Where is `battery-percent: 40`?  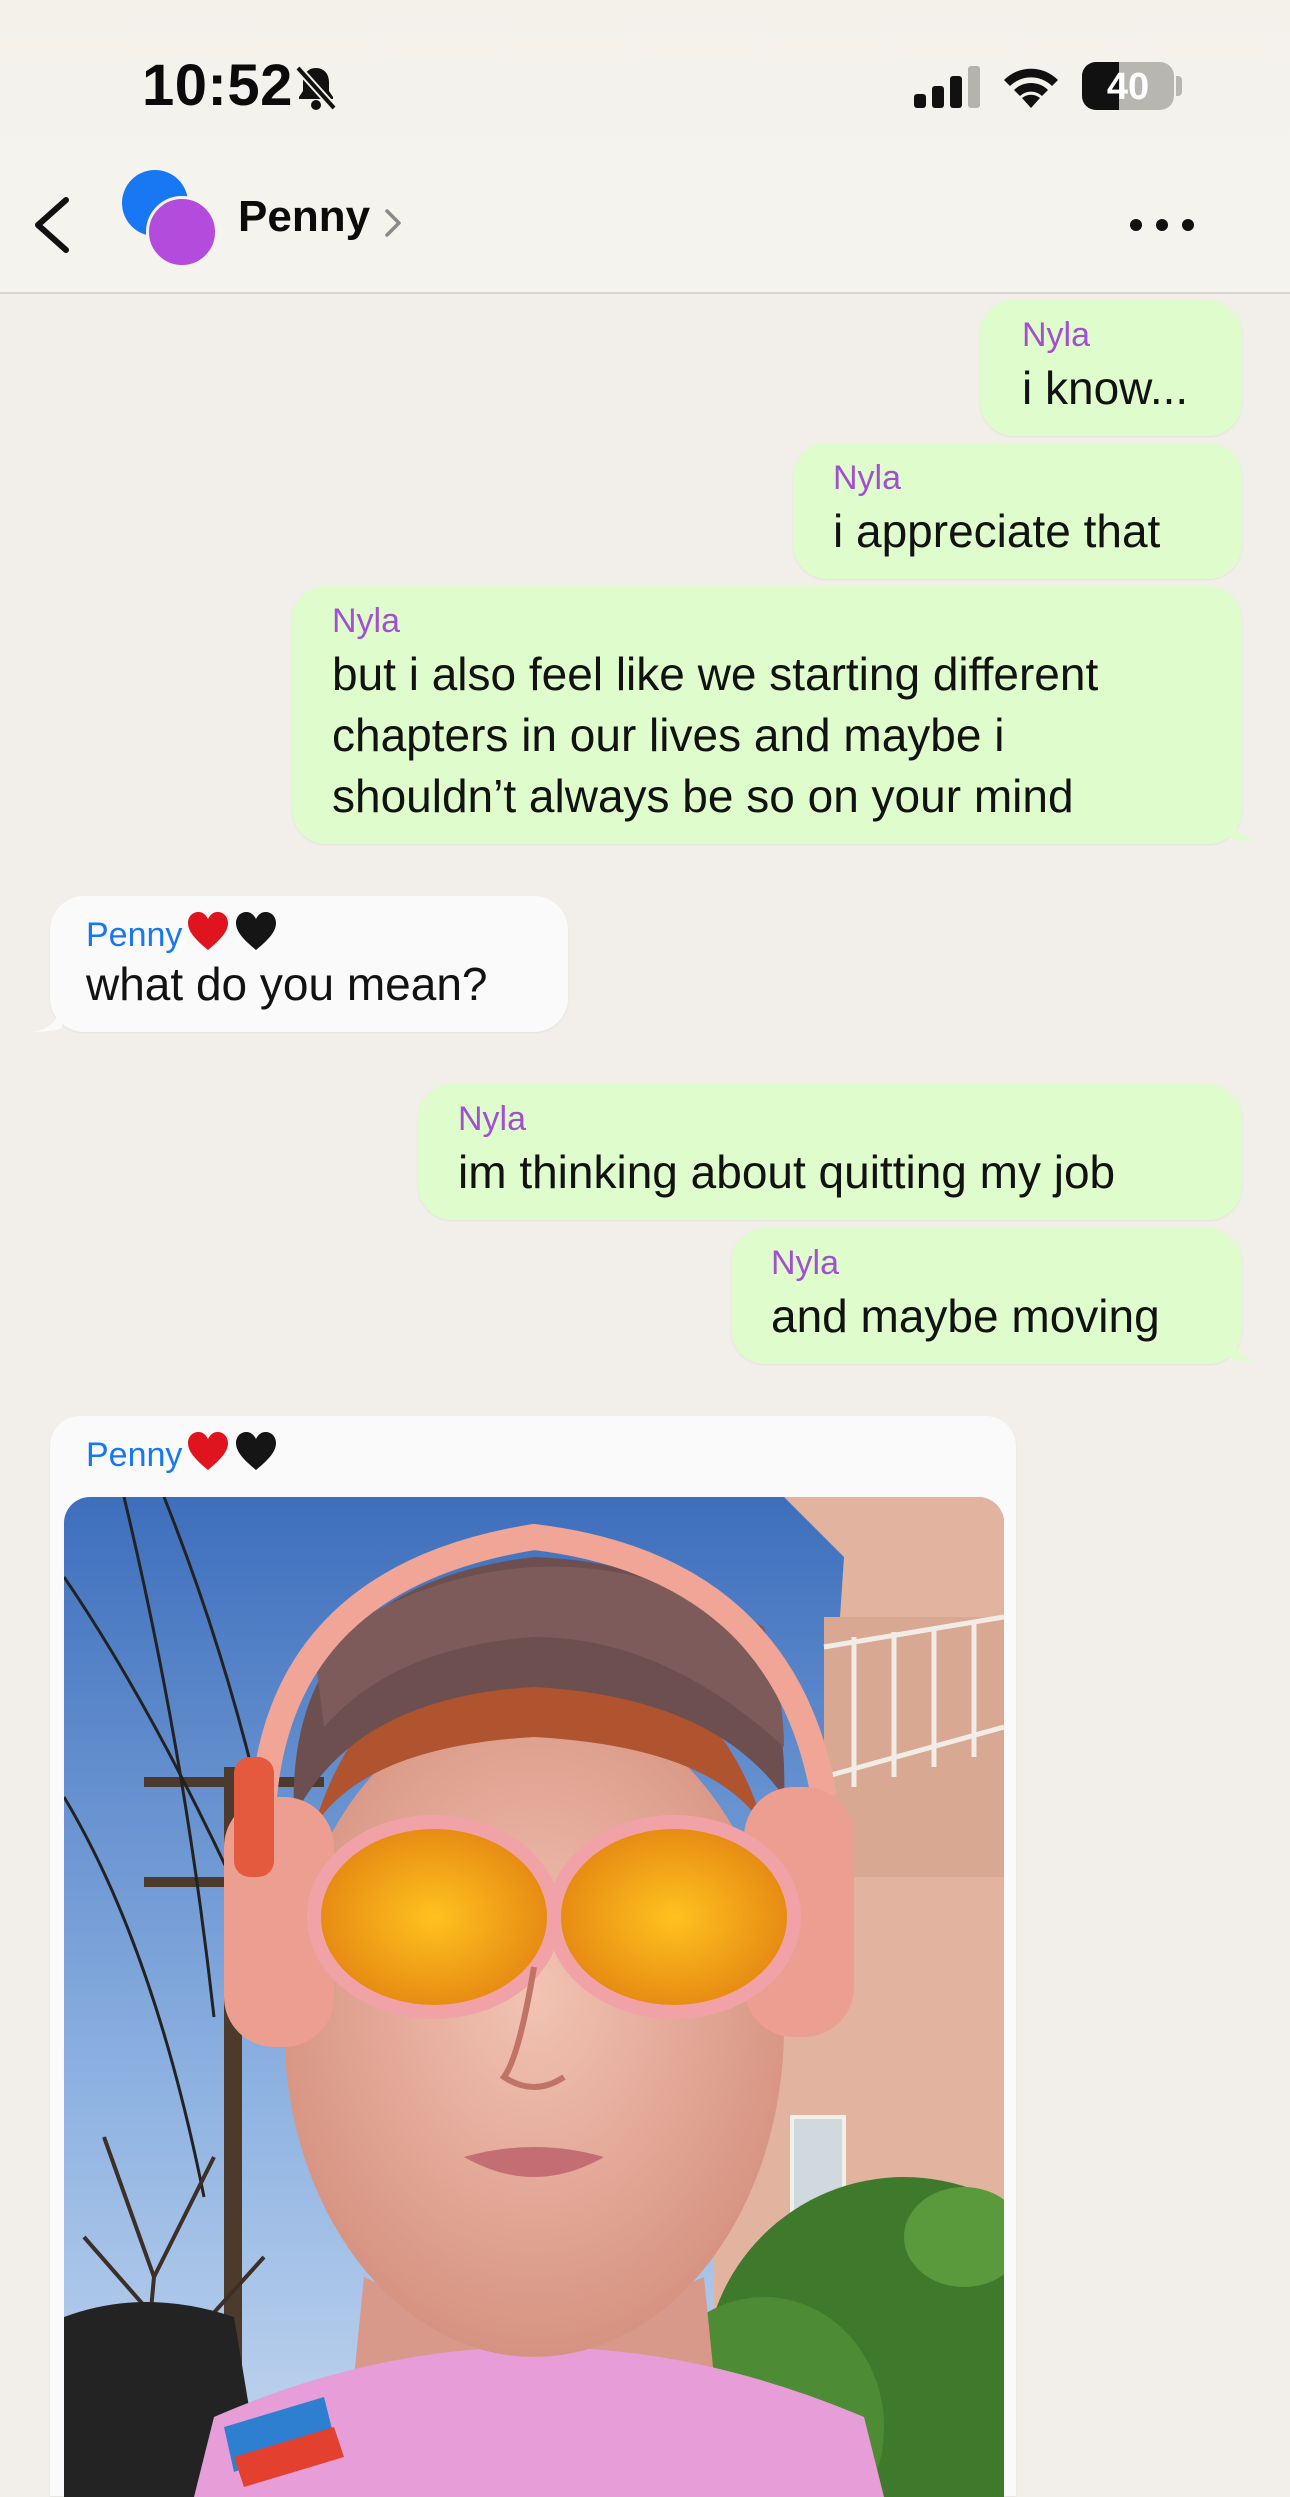 battery-percent: 40 is located at coordinates (1128, 87).